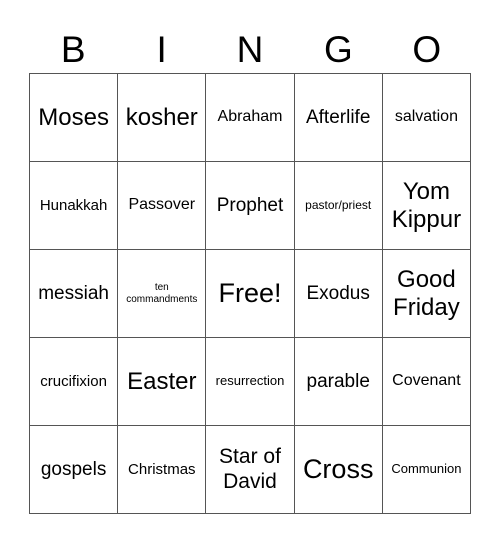 The image size is (500, 544). What do you see at coordinates (162, 294) in the screenshot?
I see `bingo-cell: ten commandments` at bounding box center [162, 294].